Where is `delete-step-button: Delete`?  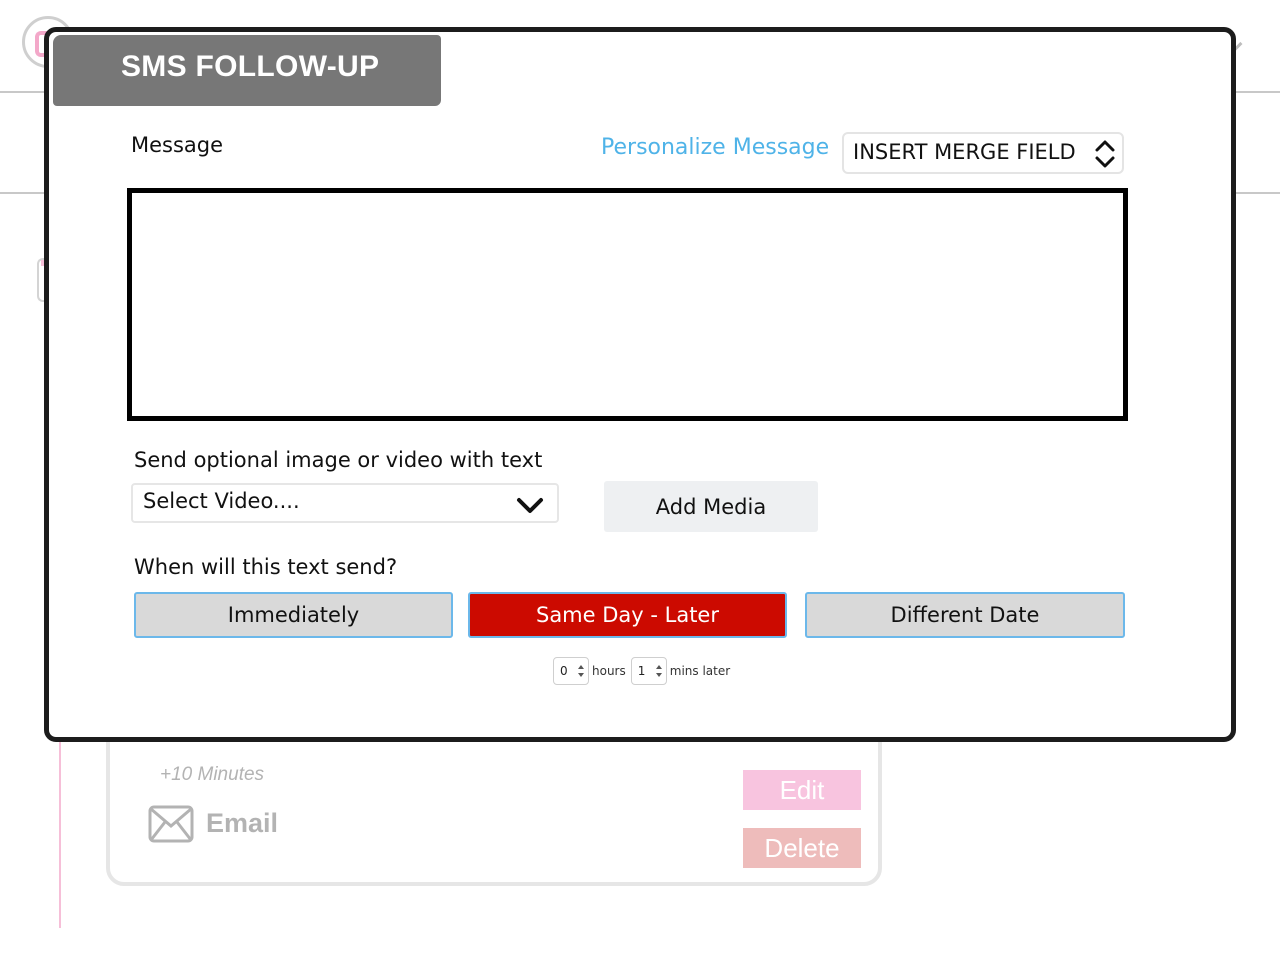
delete-step-button: Delete is located at coordinates (802, 848).